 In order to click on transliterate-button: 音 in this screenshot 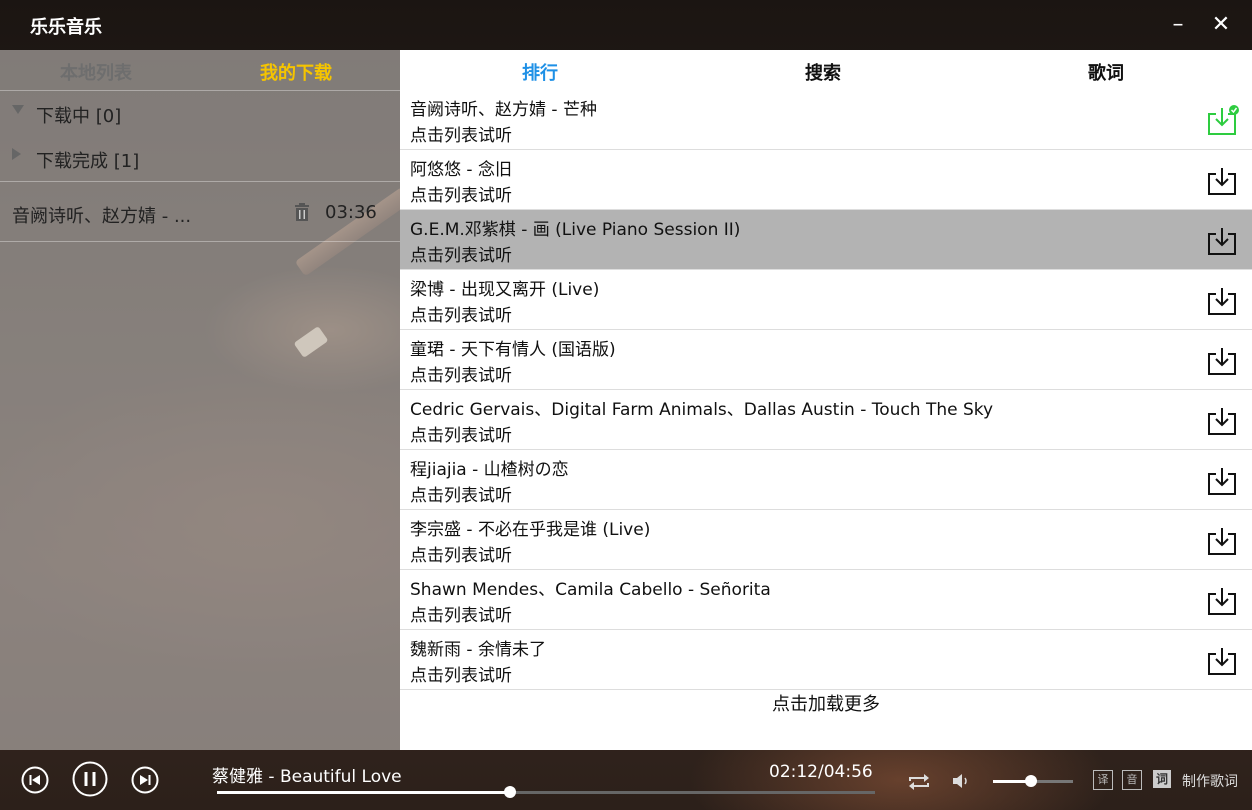, I will do `click(1132, 780)`.